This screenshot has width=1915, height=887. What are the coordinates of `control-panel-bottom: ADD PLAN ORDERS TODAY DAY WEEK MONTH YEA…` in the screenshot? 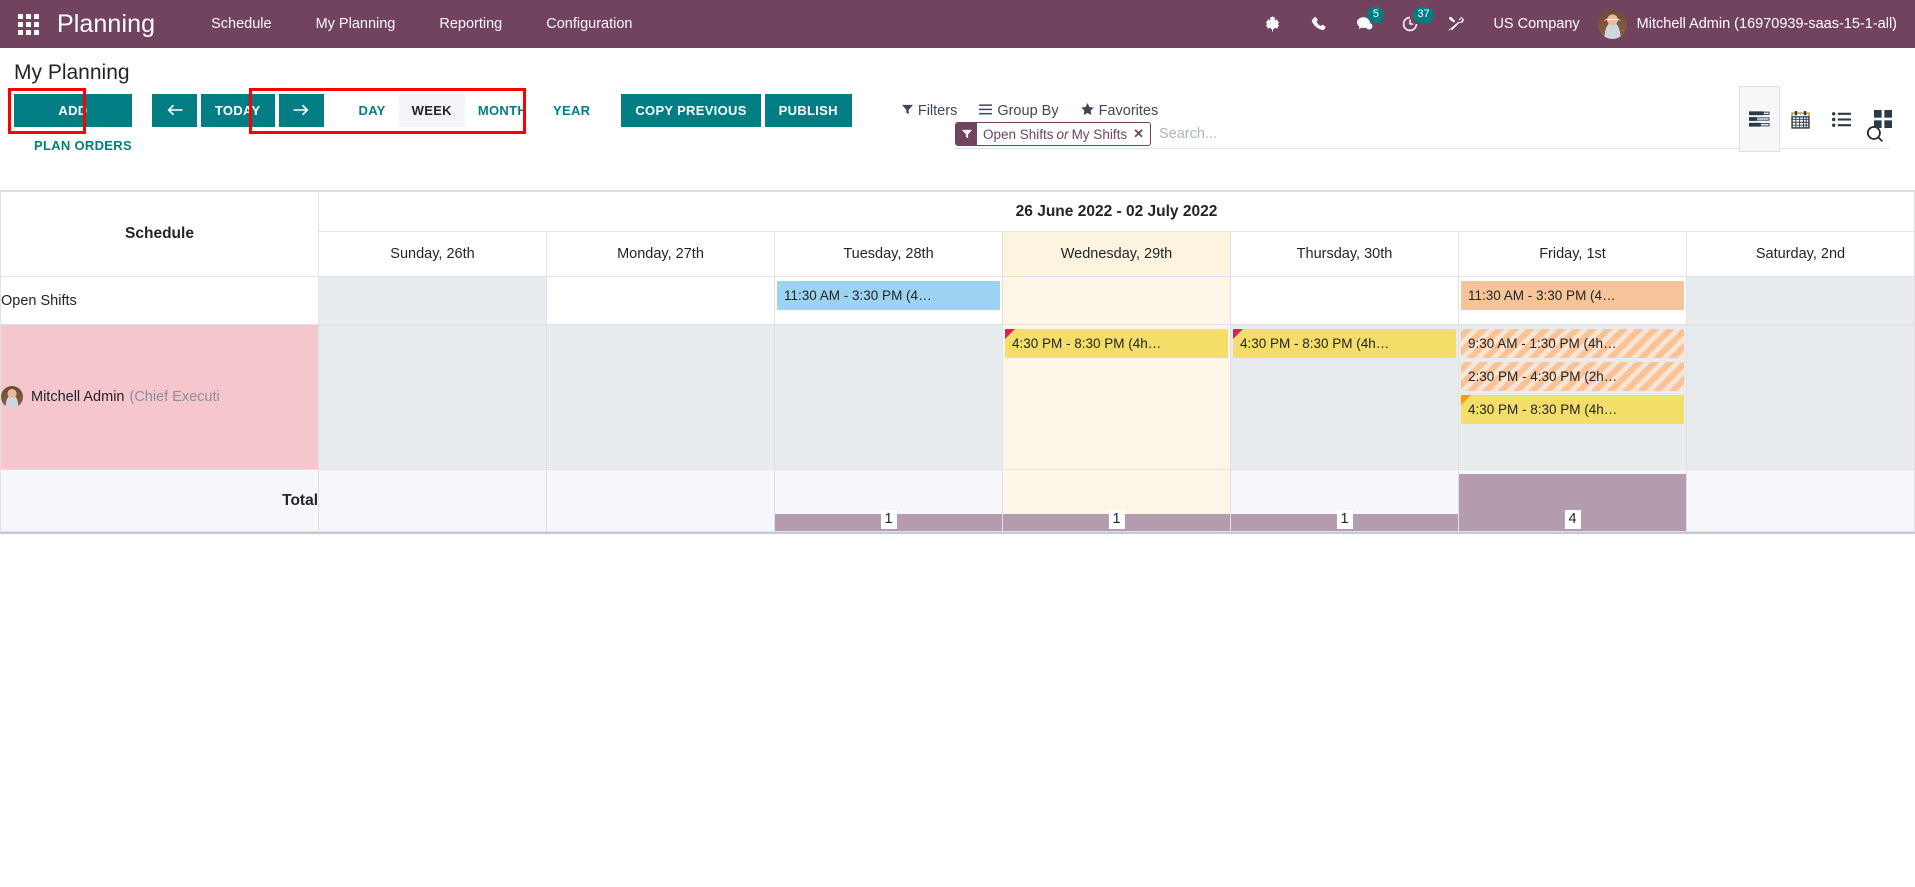 It's located at (957, 119).